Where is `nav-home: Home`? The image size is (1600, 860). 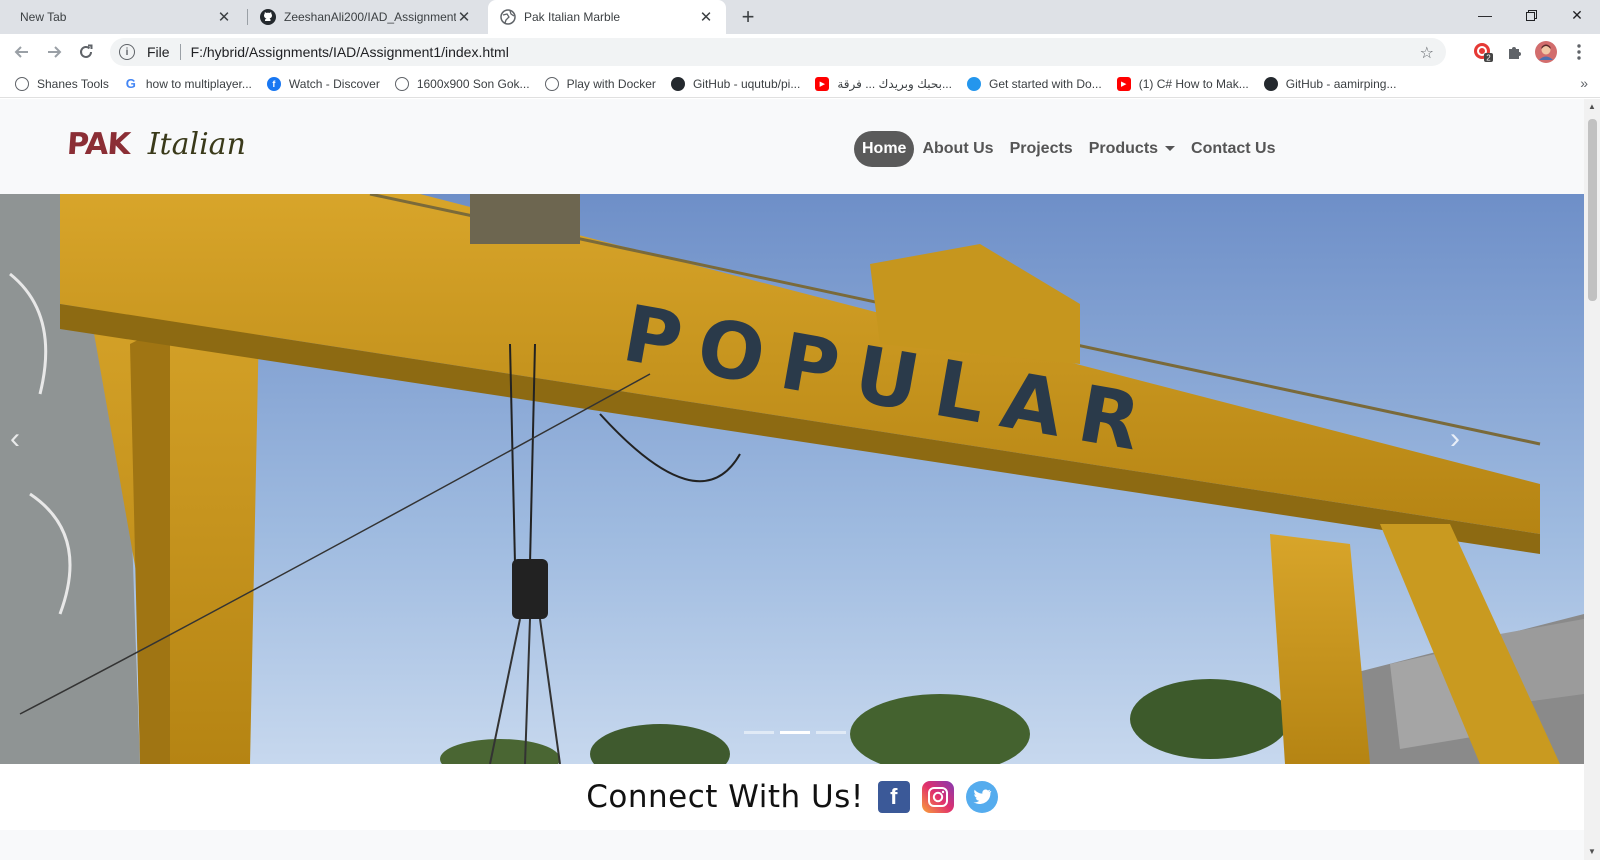 nav-home: Home is located at coordinates (884, 149).